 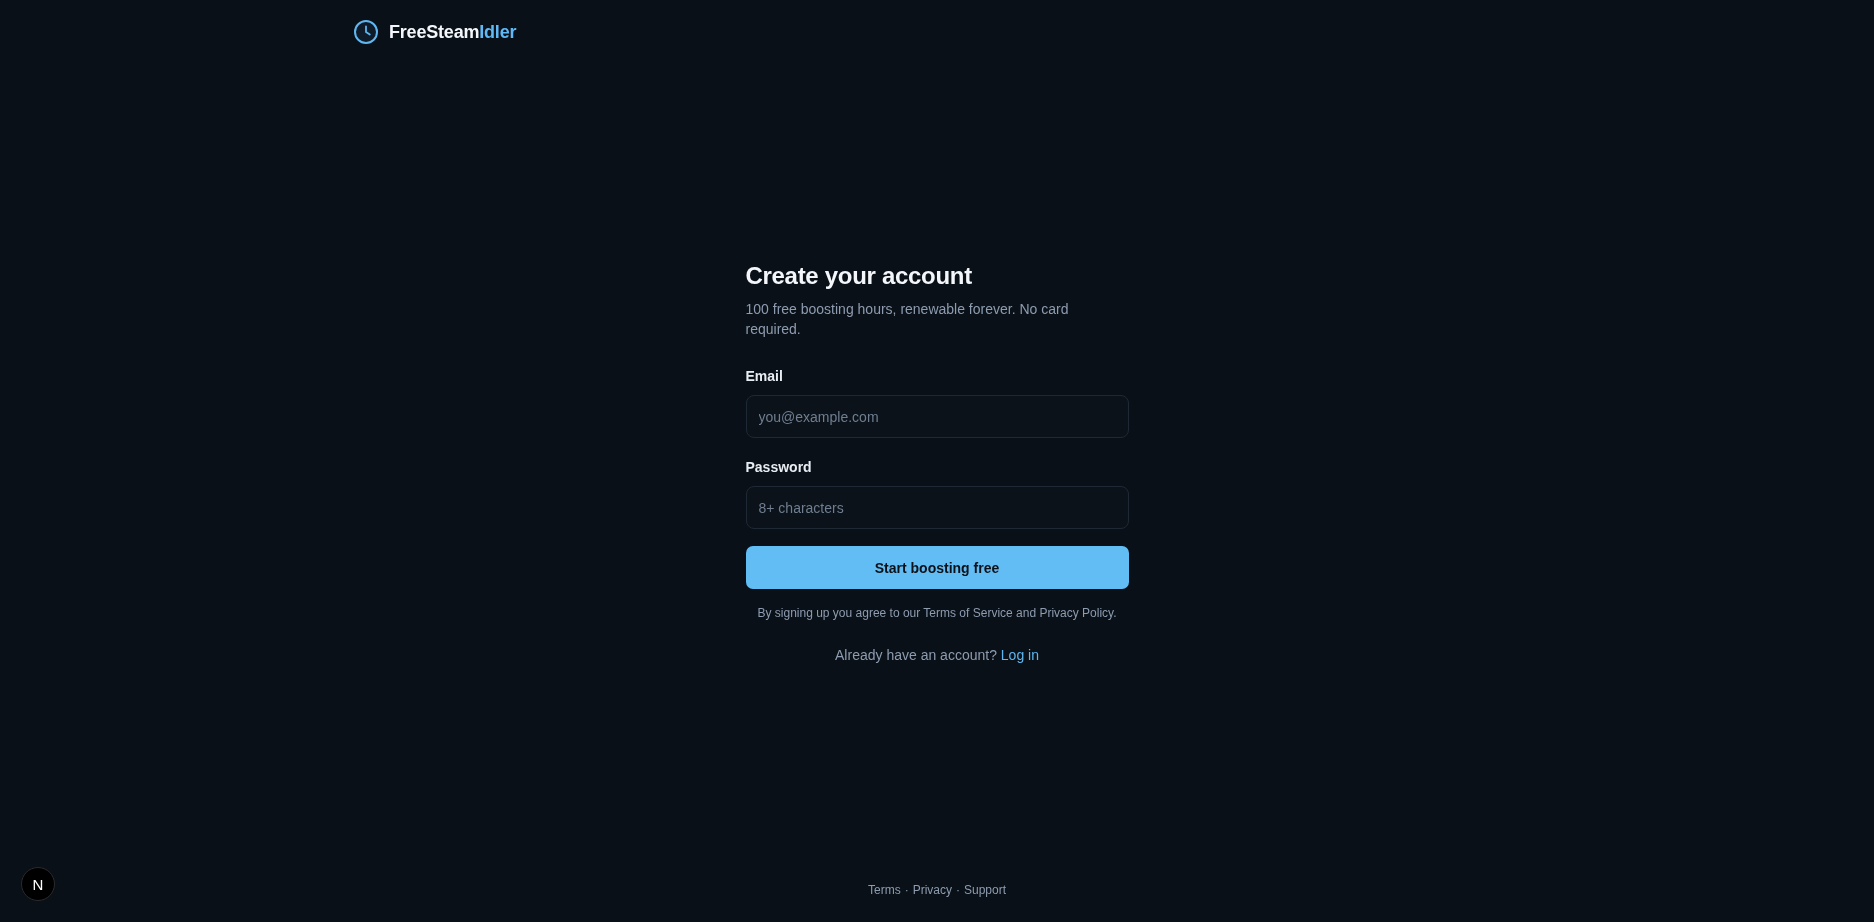 I want to click on dev-tools-button: N, so click(x=38, y=884).